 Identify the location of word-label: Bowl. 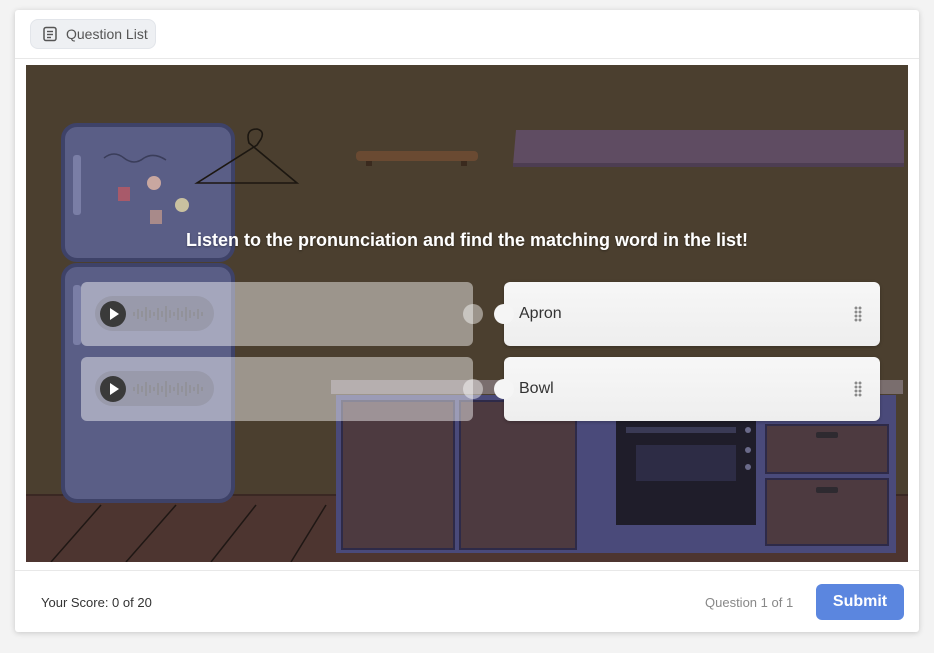
(536, 388).